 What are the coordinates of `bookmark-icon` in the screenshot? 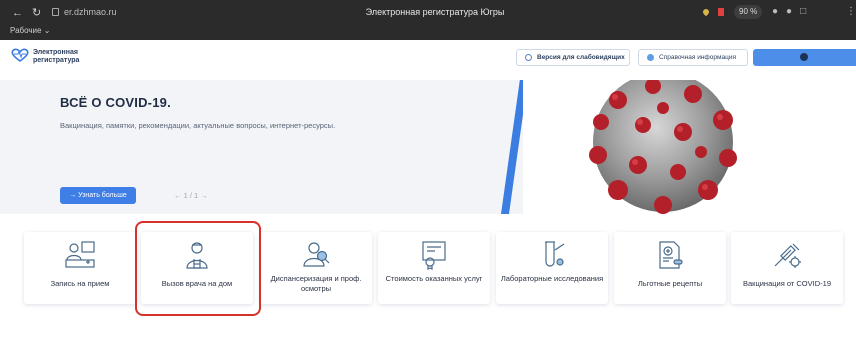 It's located at (721, 12).